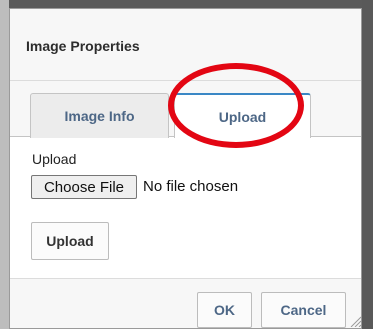  Describe the element at coordinates (84, 187) in the screenshot. I see `choose-file-button: Choose File` at that location.